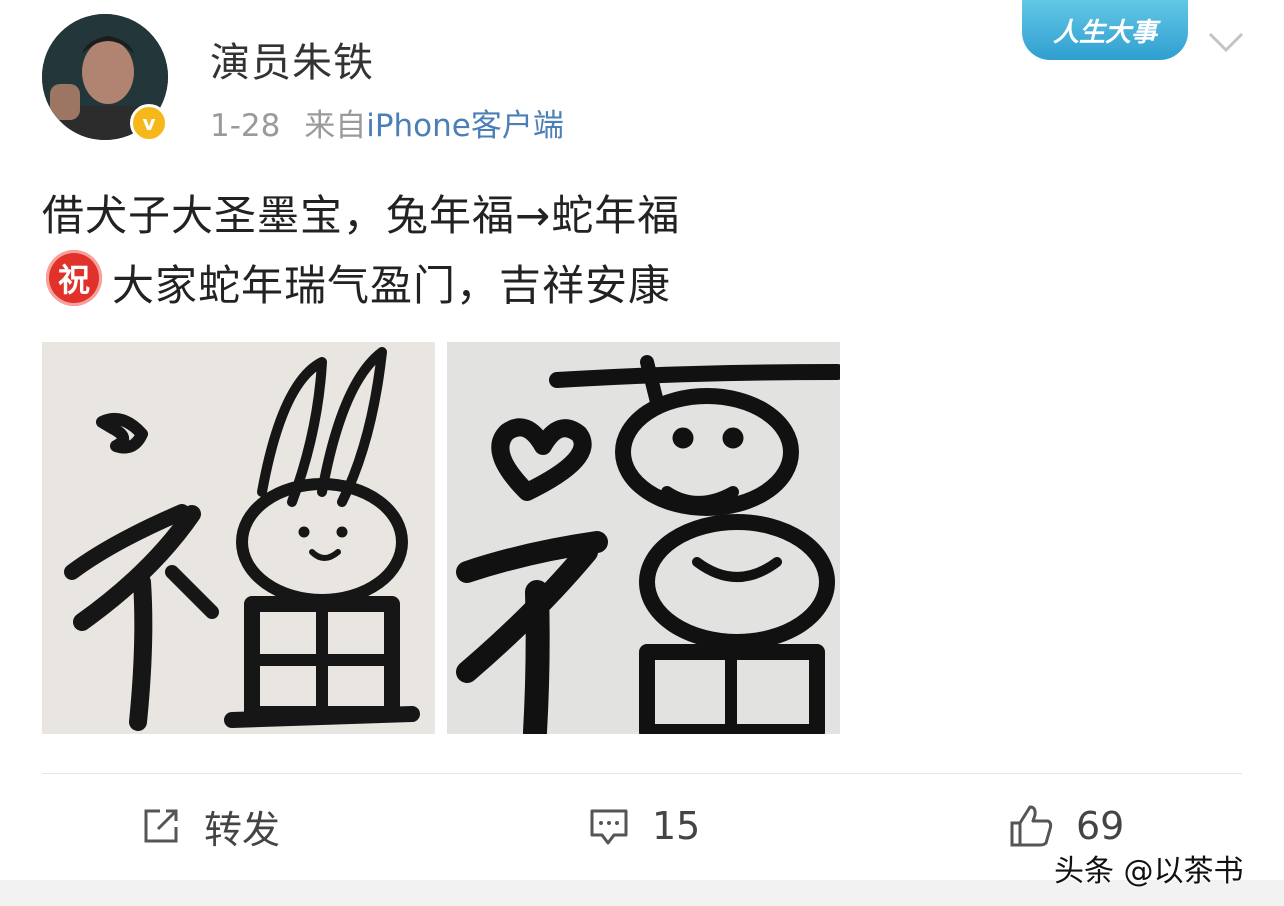 This screenshot has height=906, width=1284. What do you see at coordinates (149, 123) in the screenshot?
I see `verified-badge: v` at bounding box center [149, 123].